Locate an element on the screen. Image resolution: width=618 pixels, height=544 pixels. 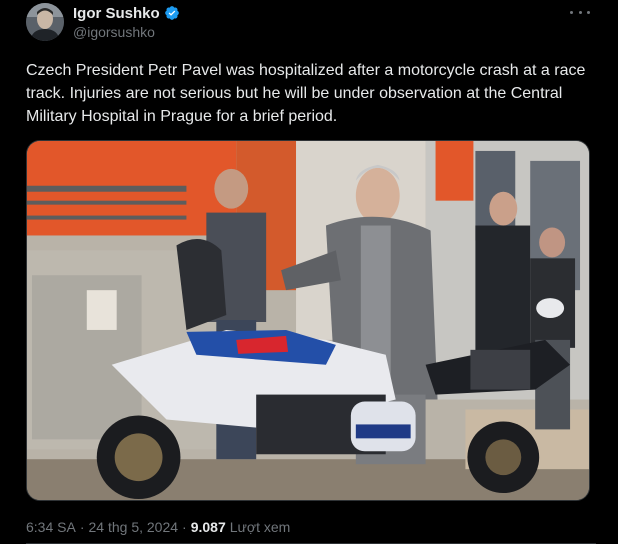
more-icon is located at coordinates (580, 12).